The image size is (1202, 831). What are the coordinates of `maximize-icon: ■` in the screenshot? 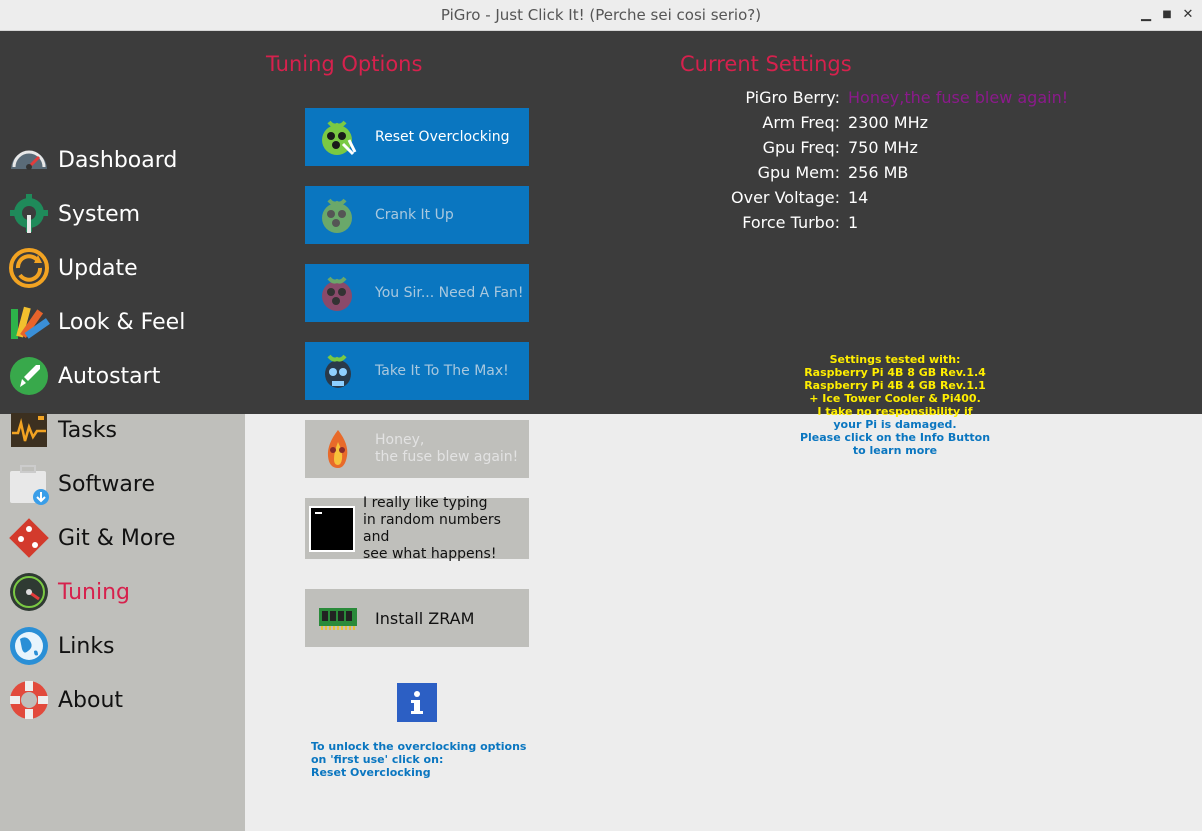 It's located at (1167, 15).